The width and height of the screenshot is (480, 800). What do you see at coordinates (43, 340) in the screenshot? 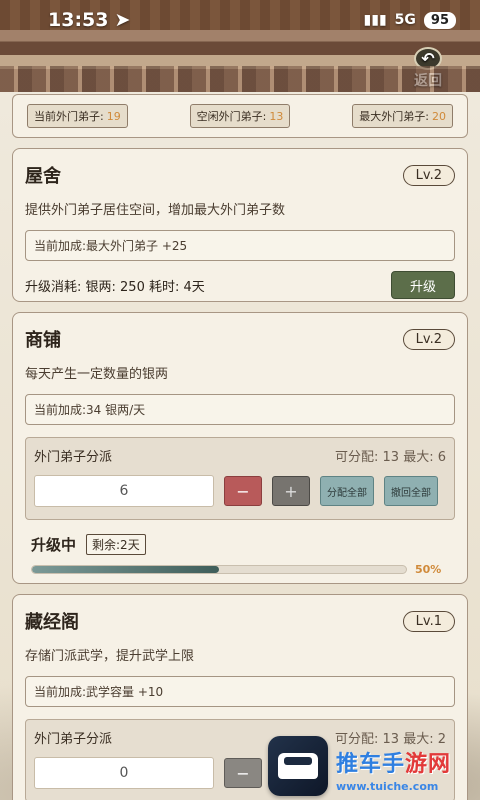
I see `building-title: 商铺` at bounding box center [43, 340].